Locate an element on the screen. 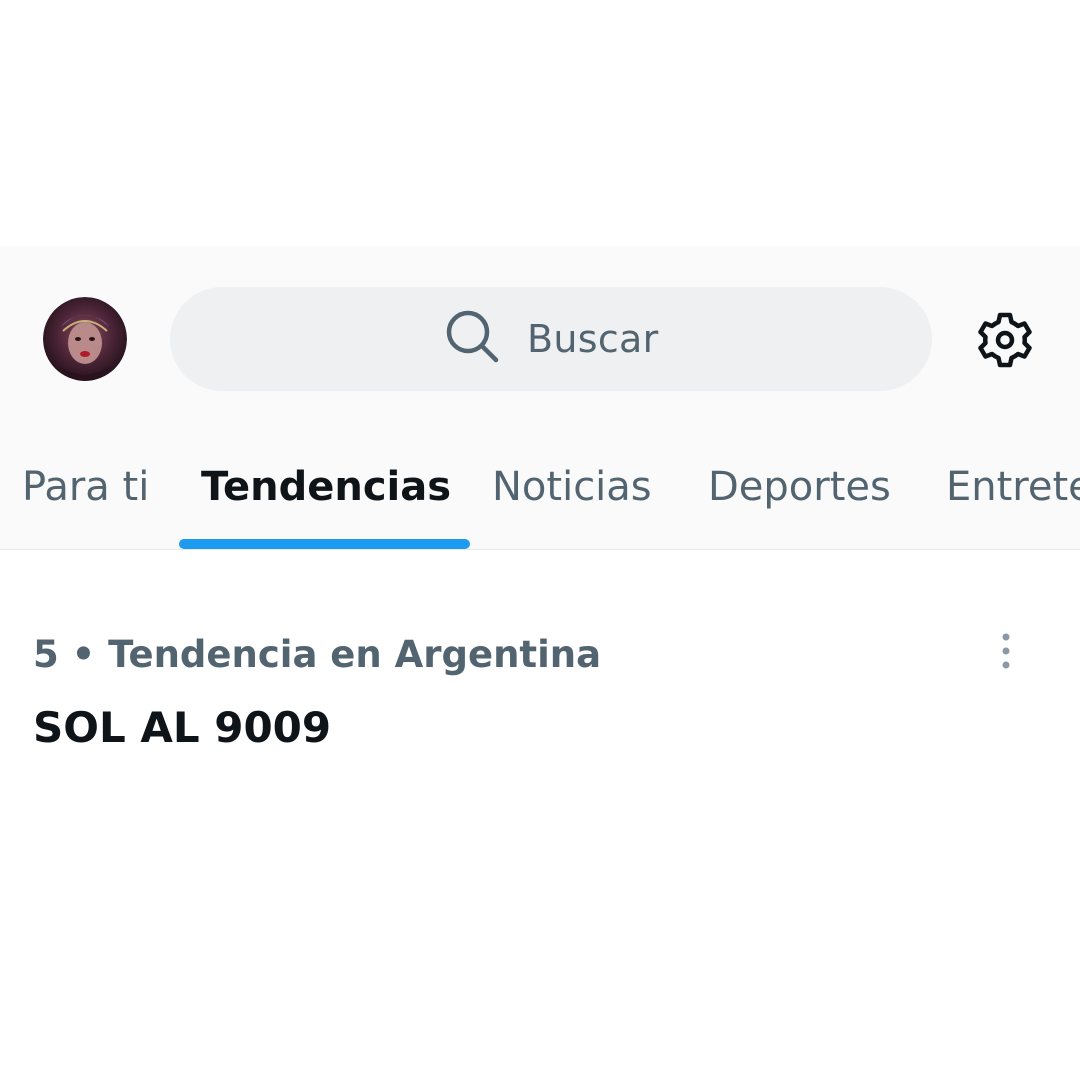  tab-deportes: Deportes is located at coordinates (799, 502).